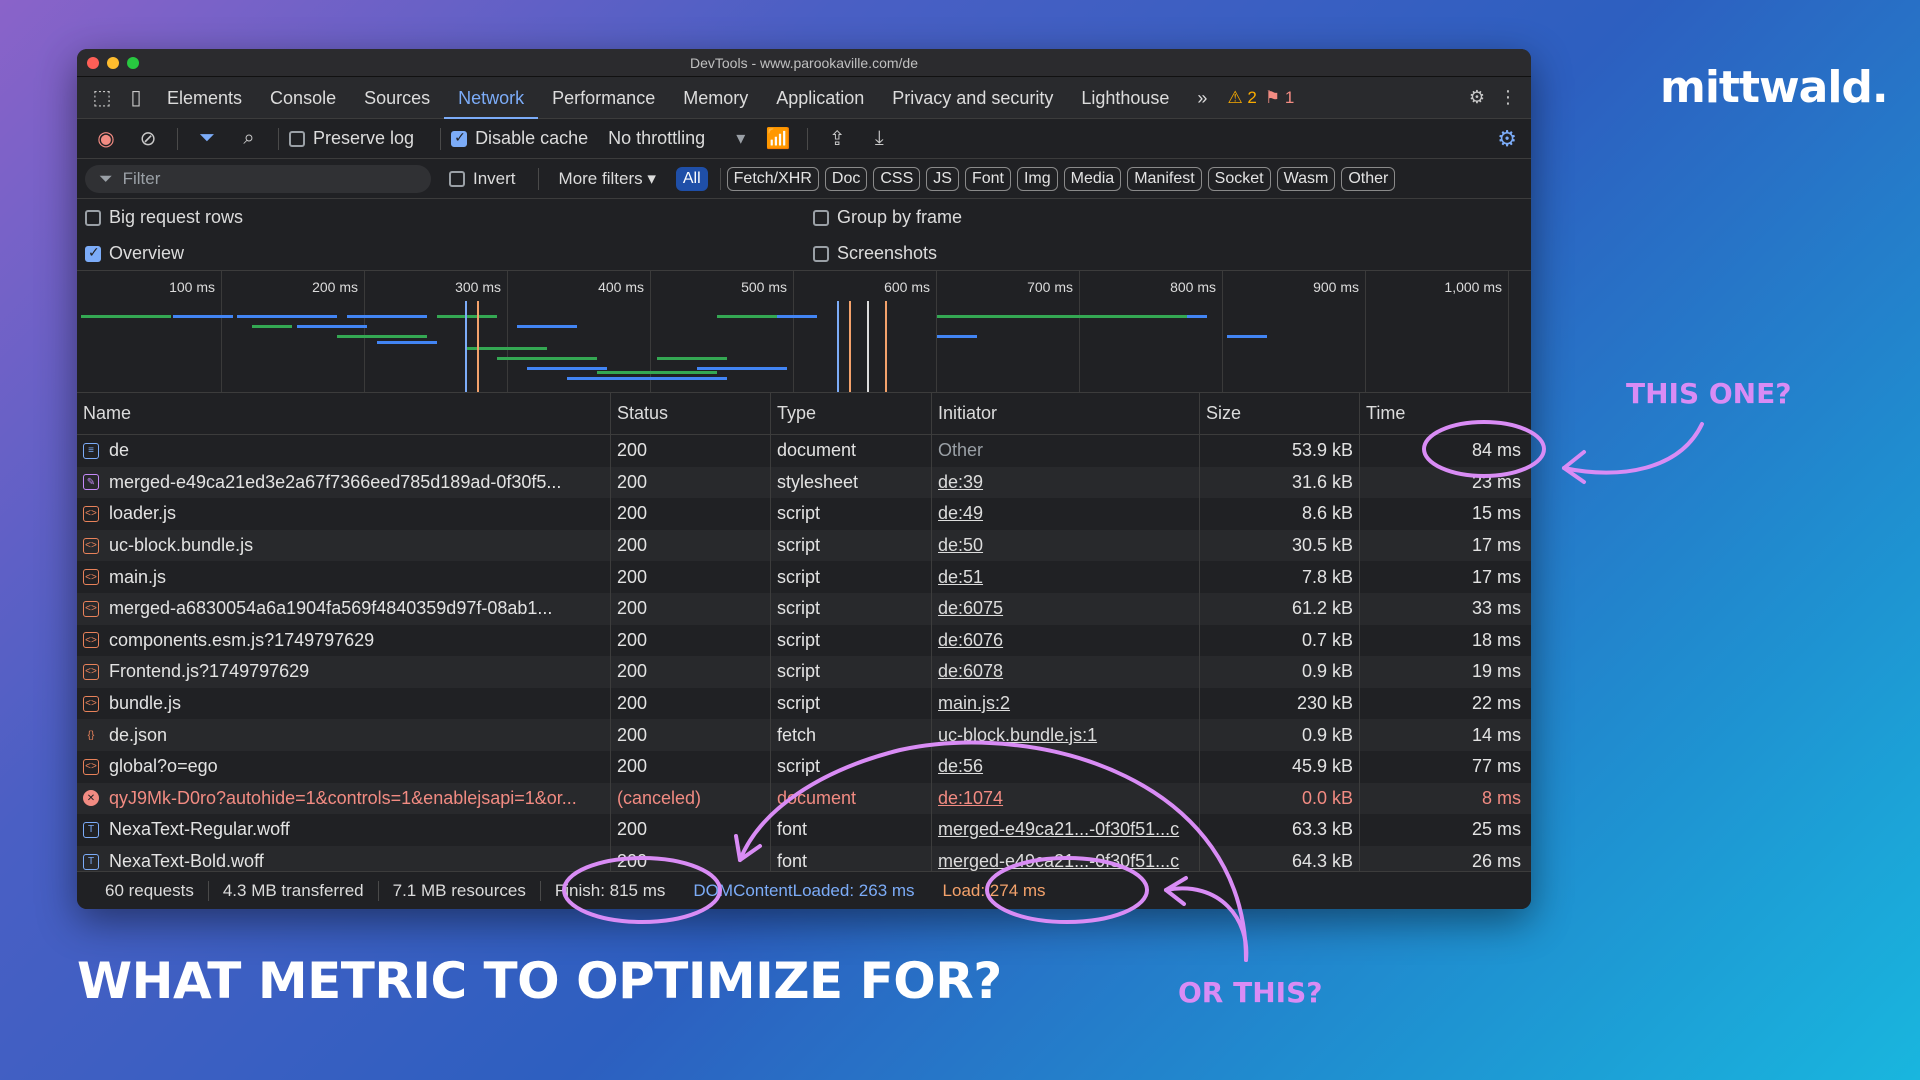 The width and height of the screenshot is (1920, 1080). Describe the element at coordinates (344, 766) in the screenshot. I see `cell-name: <> global?o=ego` at that location.